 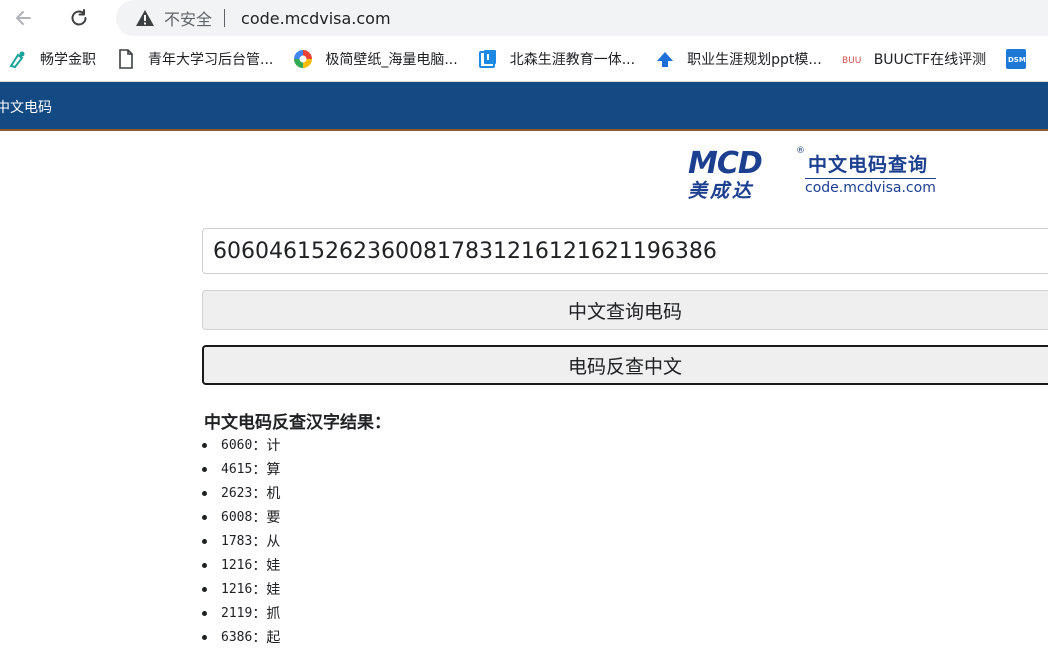 I want to click on svg-text: BUU, so click(x=851, y=61).